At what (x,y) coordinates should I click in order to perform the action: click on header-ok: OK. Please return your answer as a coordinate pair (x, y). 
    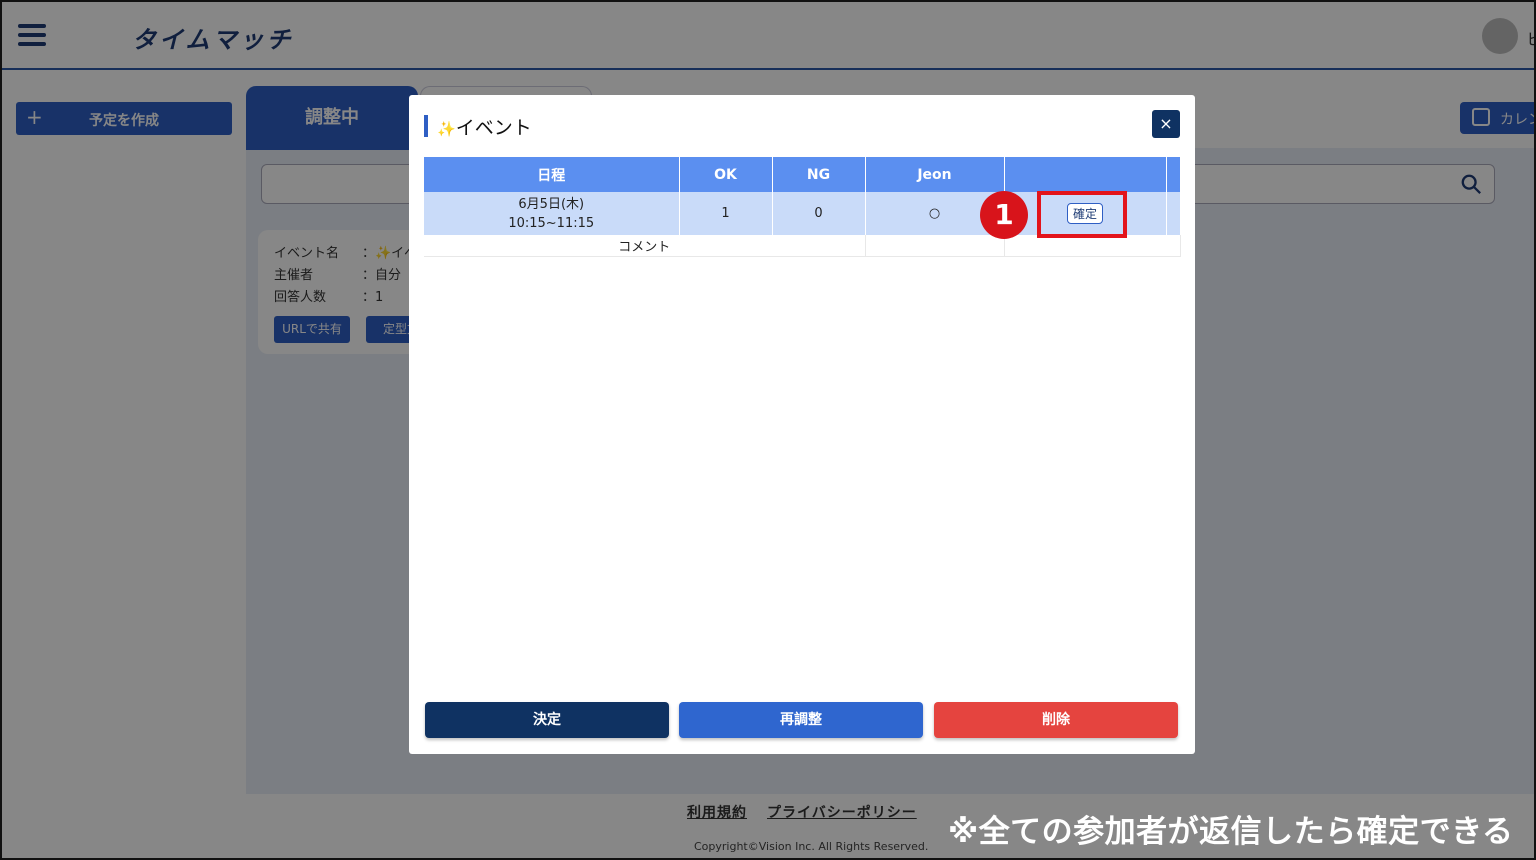
    Looking at the image, I should click on (726, 174).